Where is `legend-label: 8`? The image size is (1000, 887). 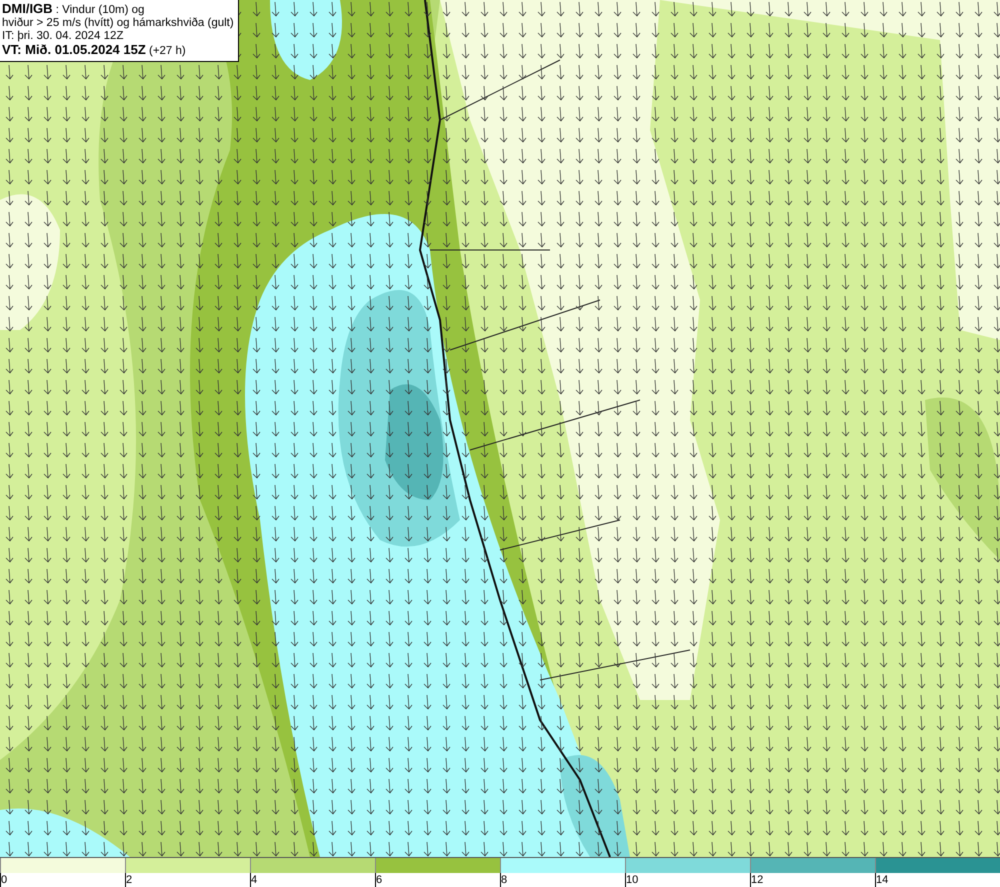
legend-label: 8 is located at coordinates (504, 880).